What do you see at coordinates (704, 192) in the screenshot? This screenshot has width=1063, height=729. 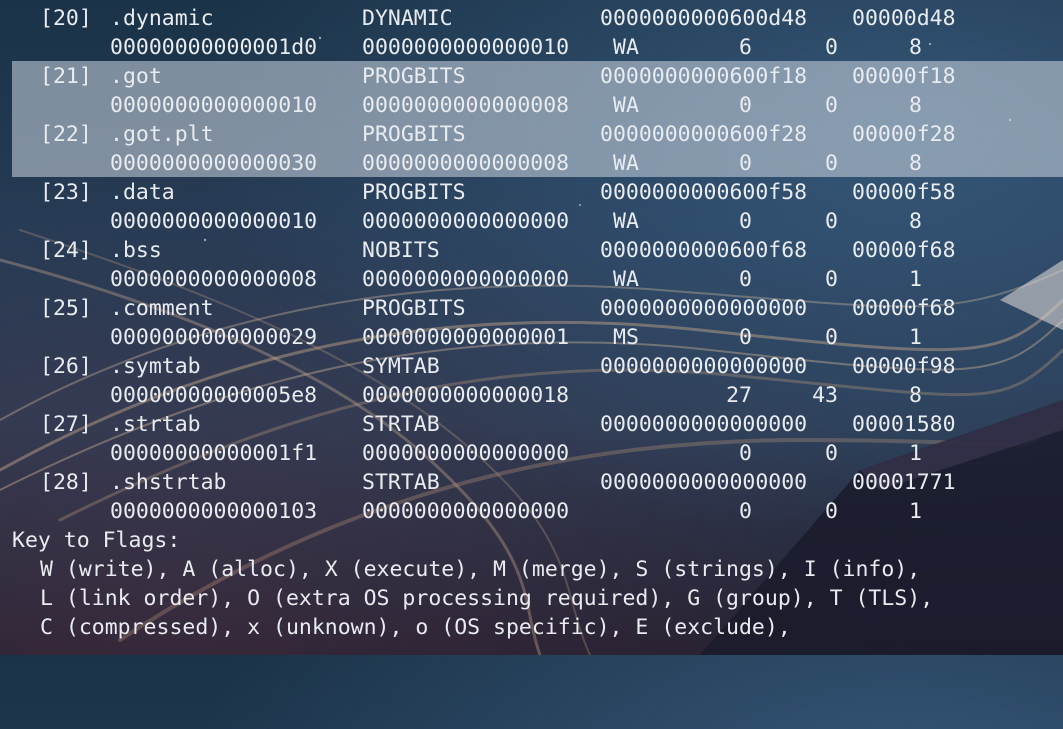 I see `section-address: 0000000000600f58` at bounding box center [704, 192].